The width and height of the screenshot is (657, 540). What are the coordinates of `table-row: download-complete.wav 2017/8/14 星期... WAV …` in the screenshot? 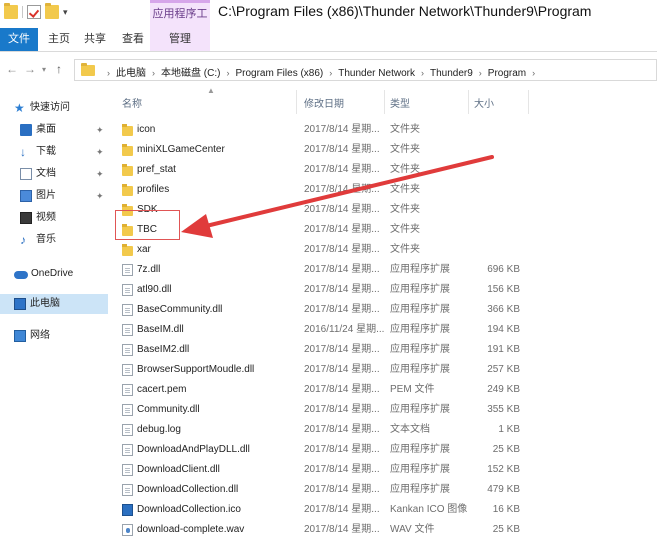 It's located at (382, 530).